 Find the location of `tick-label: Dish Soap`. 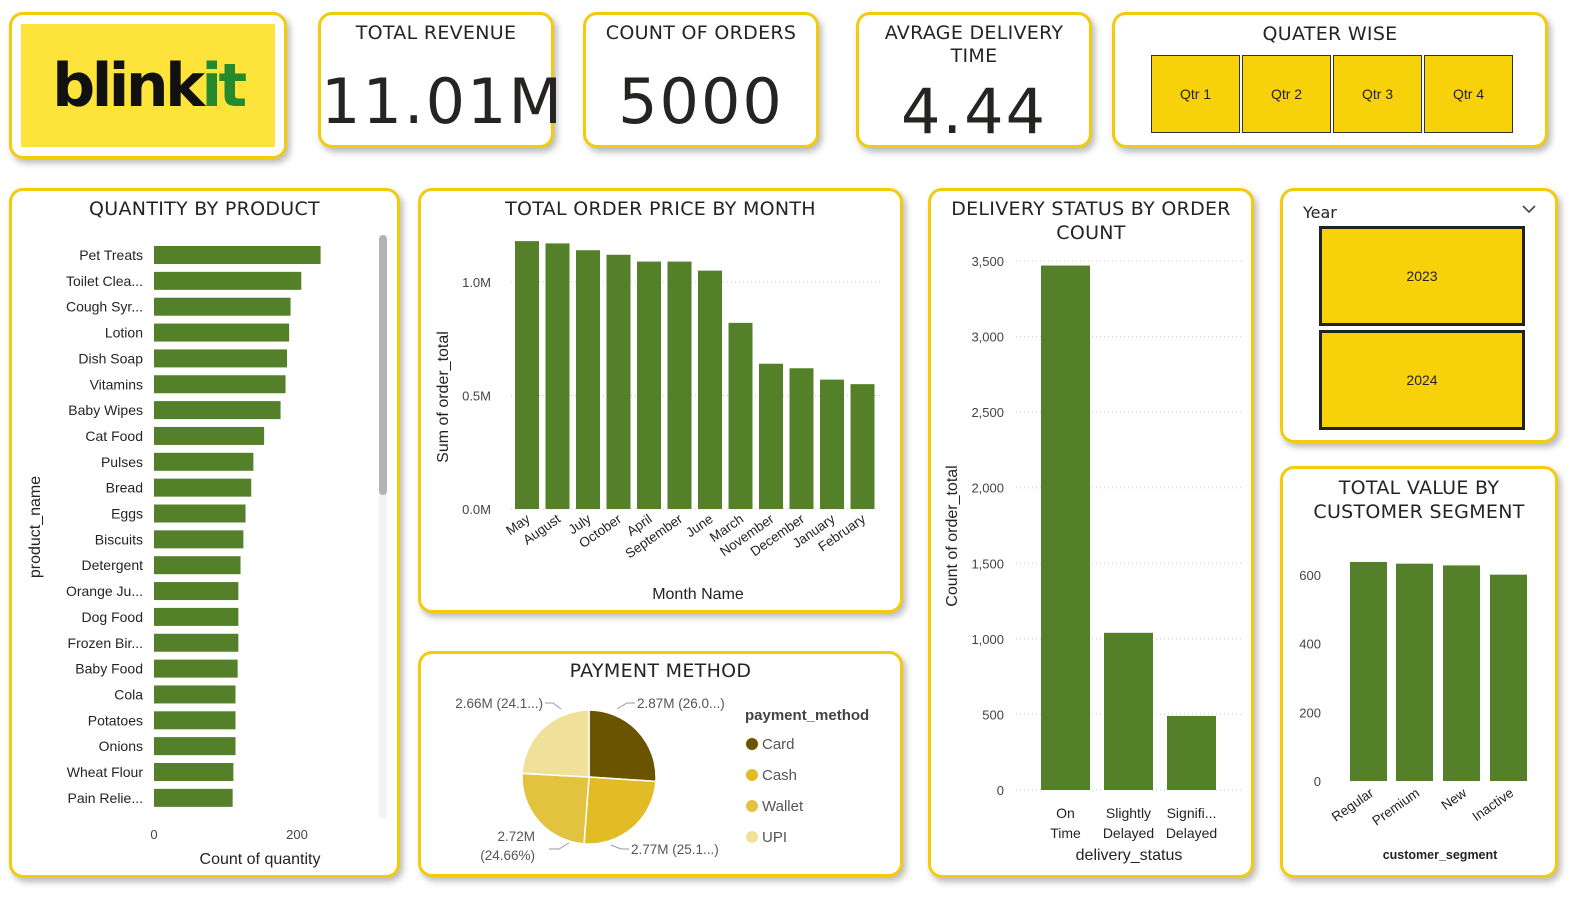

tick-label: Dish Soap is located at coordinates (110, 358).